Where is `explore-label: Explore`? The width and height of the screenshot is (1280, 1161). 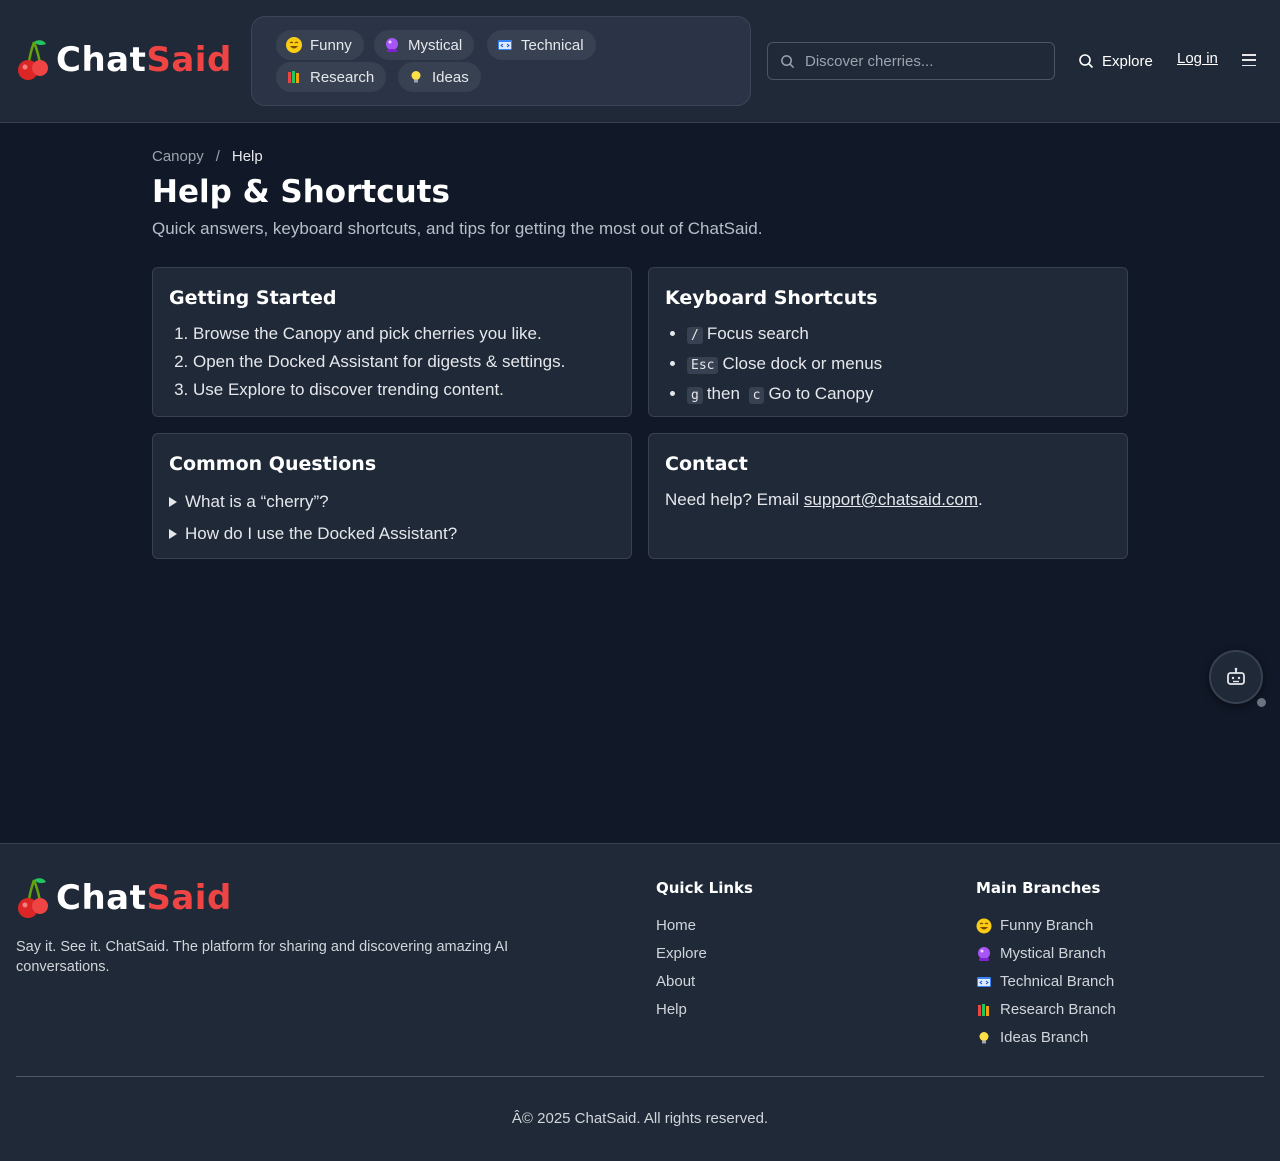
explore-label: Explore is located at coordinates (1127, 61).